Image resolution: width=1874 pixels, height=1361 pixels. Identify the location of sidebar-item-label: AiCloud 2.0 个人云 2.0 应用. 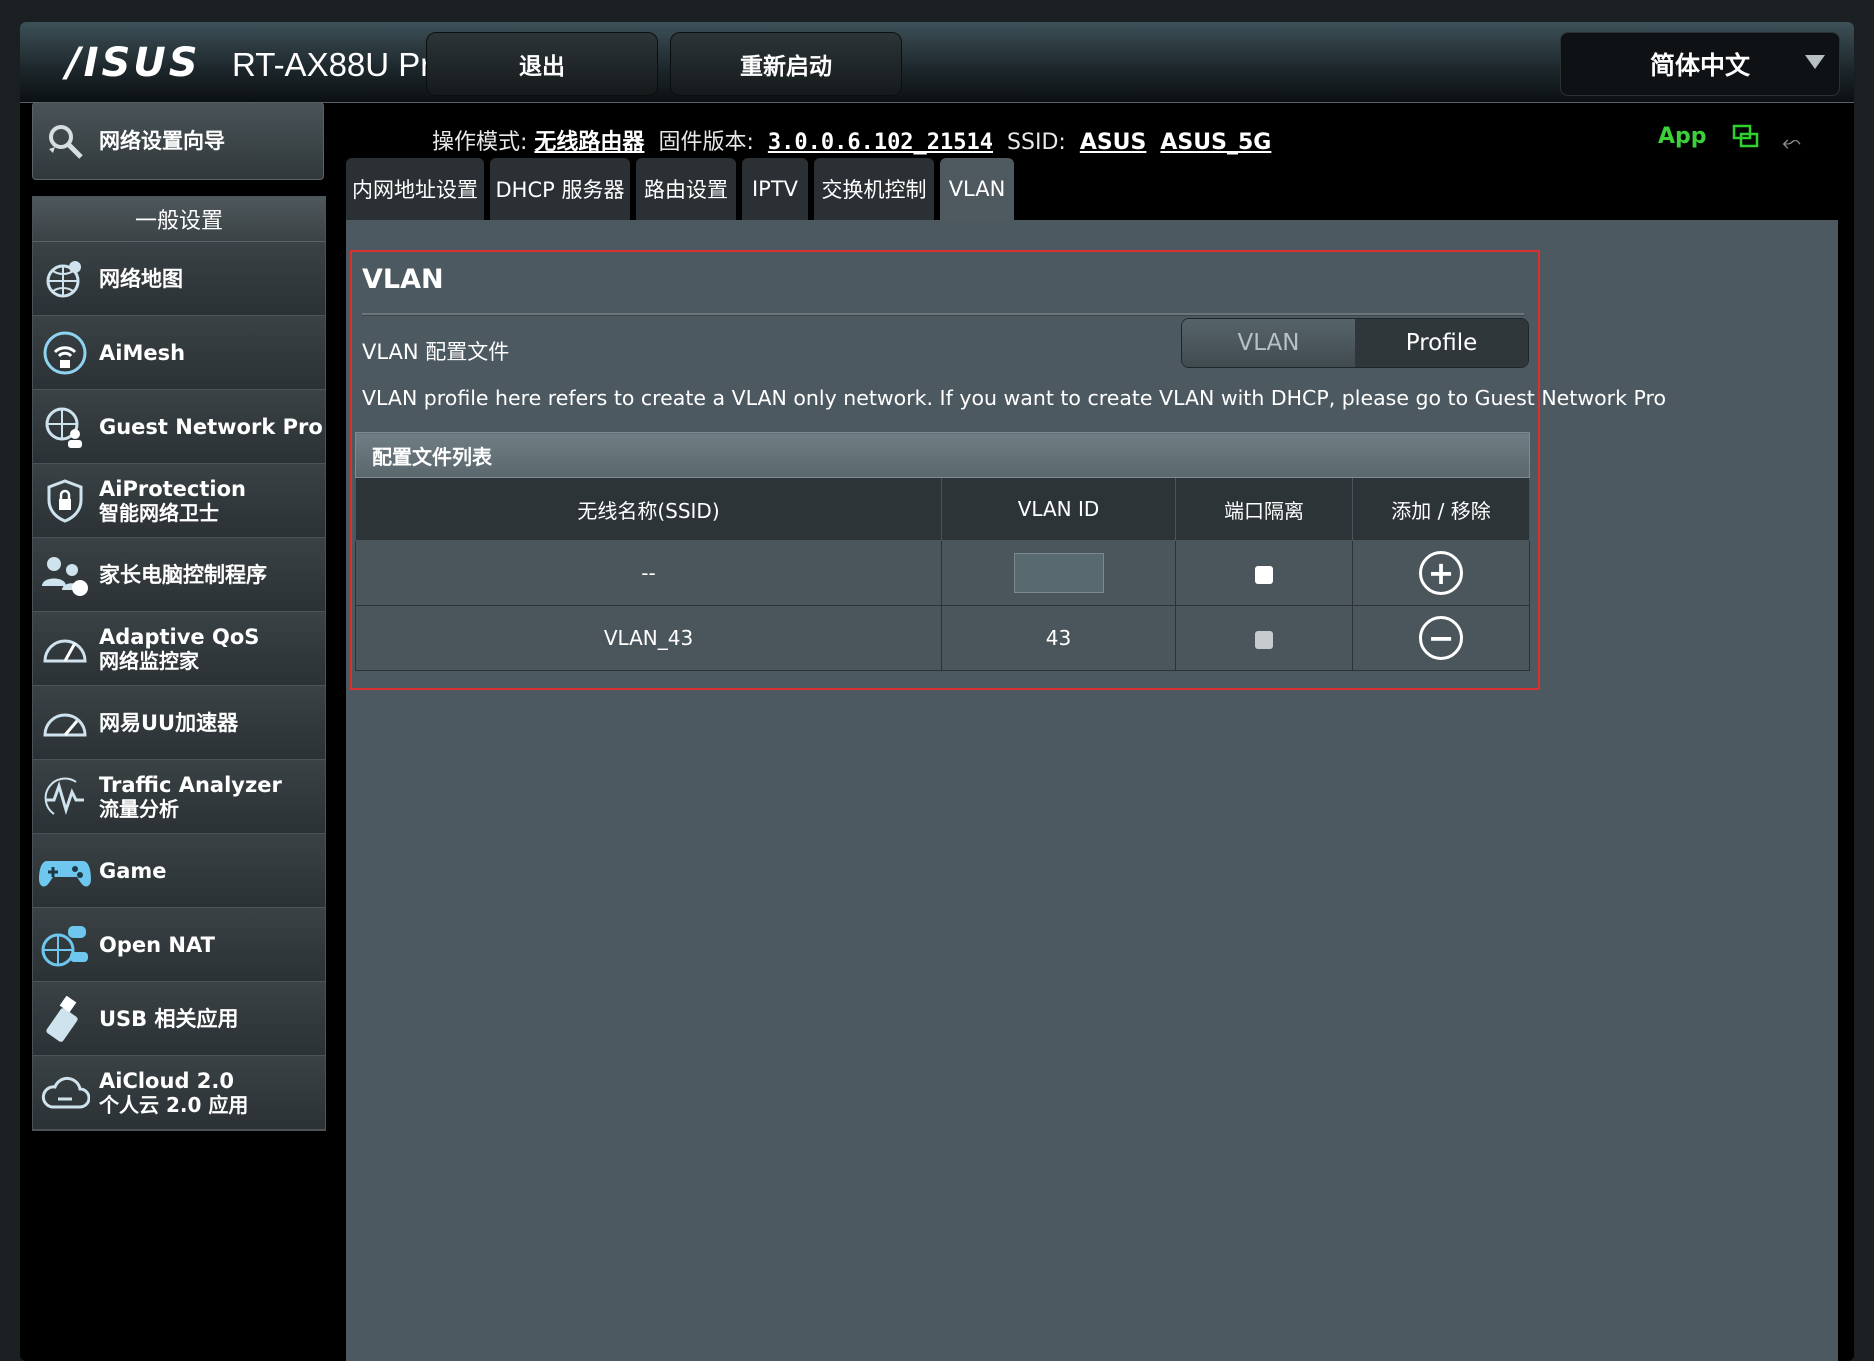
(173, 1093).